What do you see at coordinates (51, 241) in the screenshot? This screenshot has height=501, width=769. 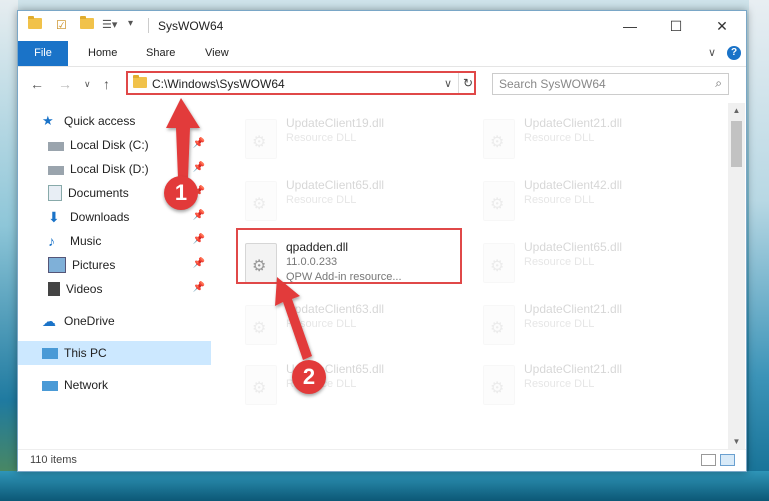 I see `music-icon: ♪` at bounding box center [51, 241].